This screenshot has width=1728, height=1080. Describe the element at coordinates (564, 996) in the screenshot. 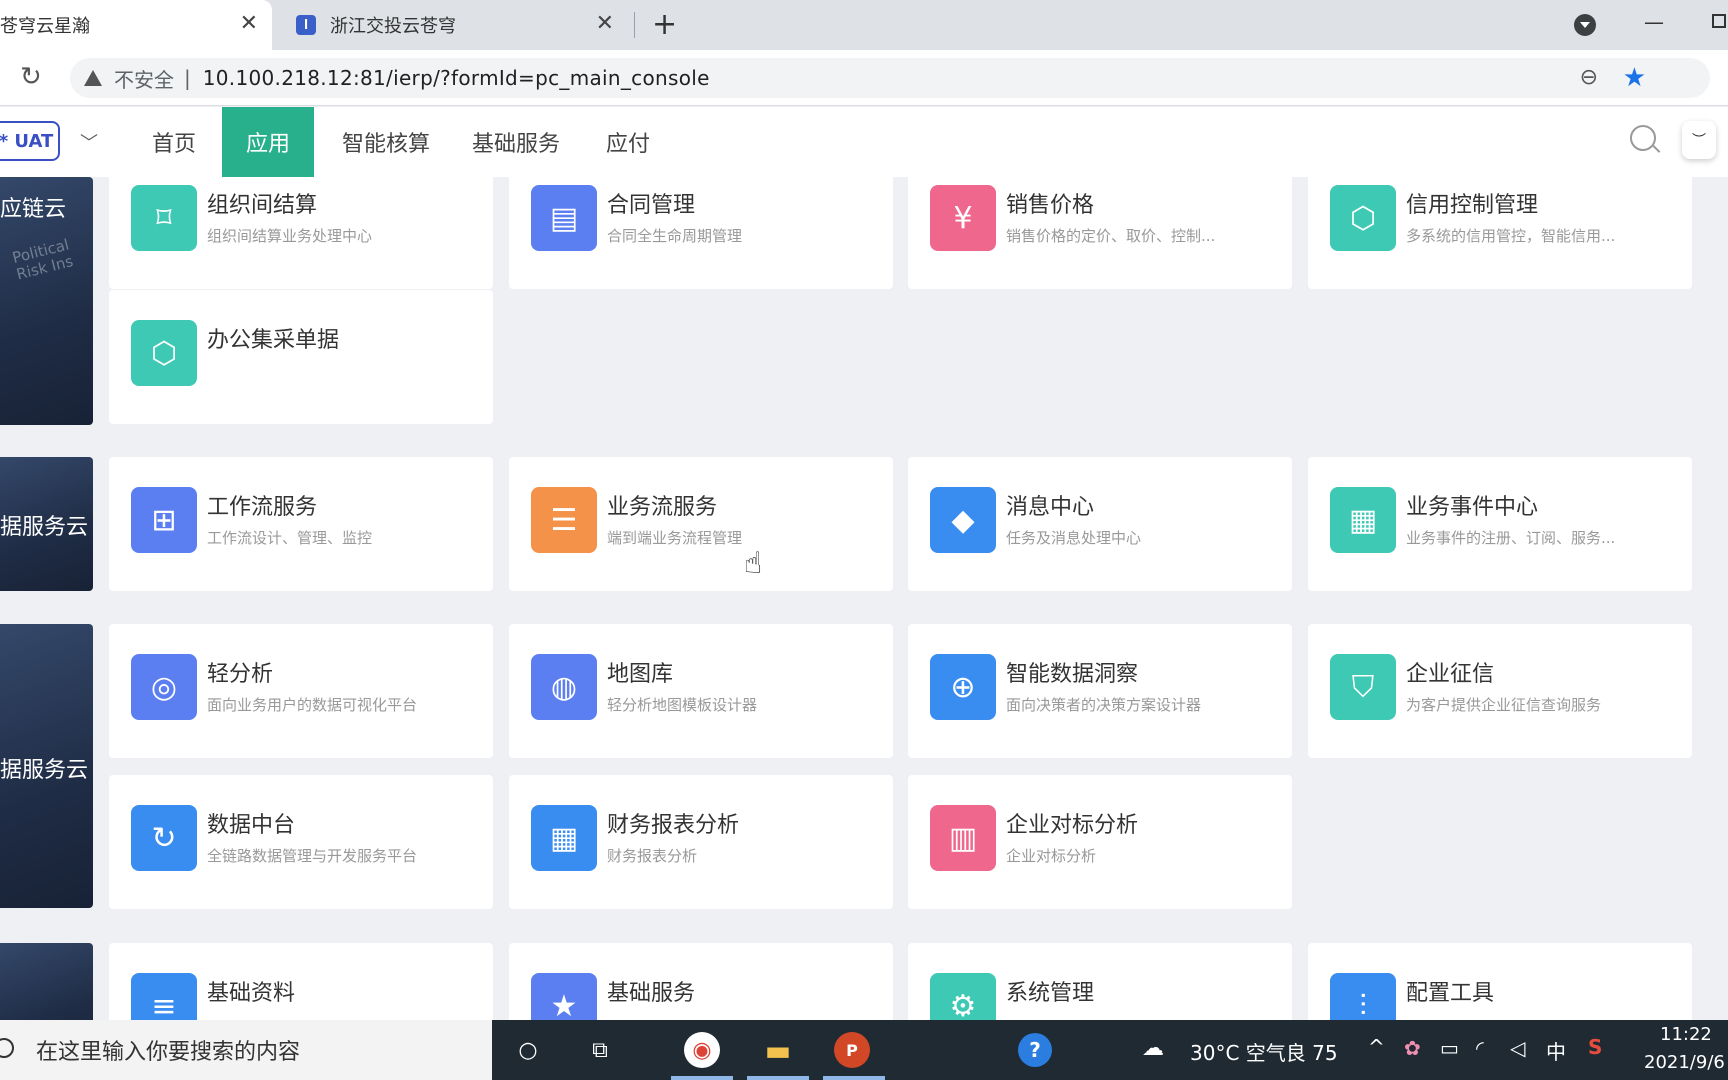

I see `folder-star-icon: ★` at that location.